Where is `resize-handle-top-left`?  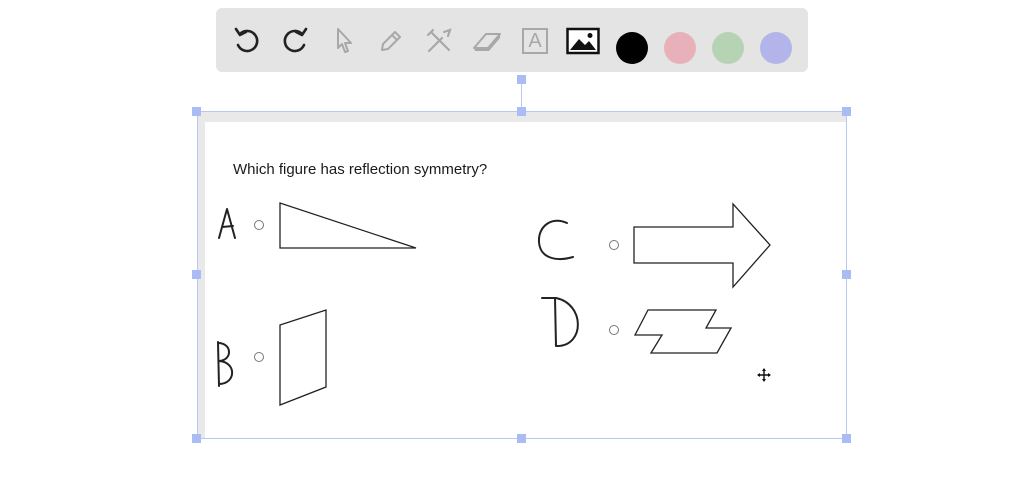
resize-handle-top-left is located at coordinates (196, 111).